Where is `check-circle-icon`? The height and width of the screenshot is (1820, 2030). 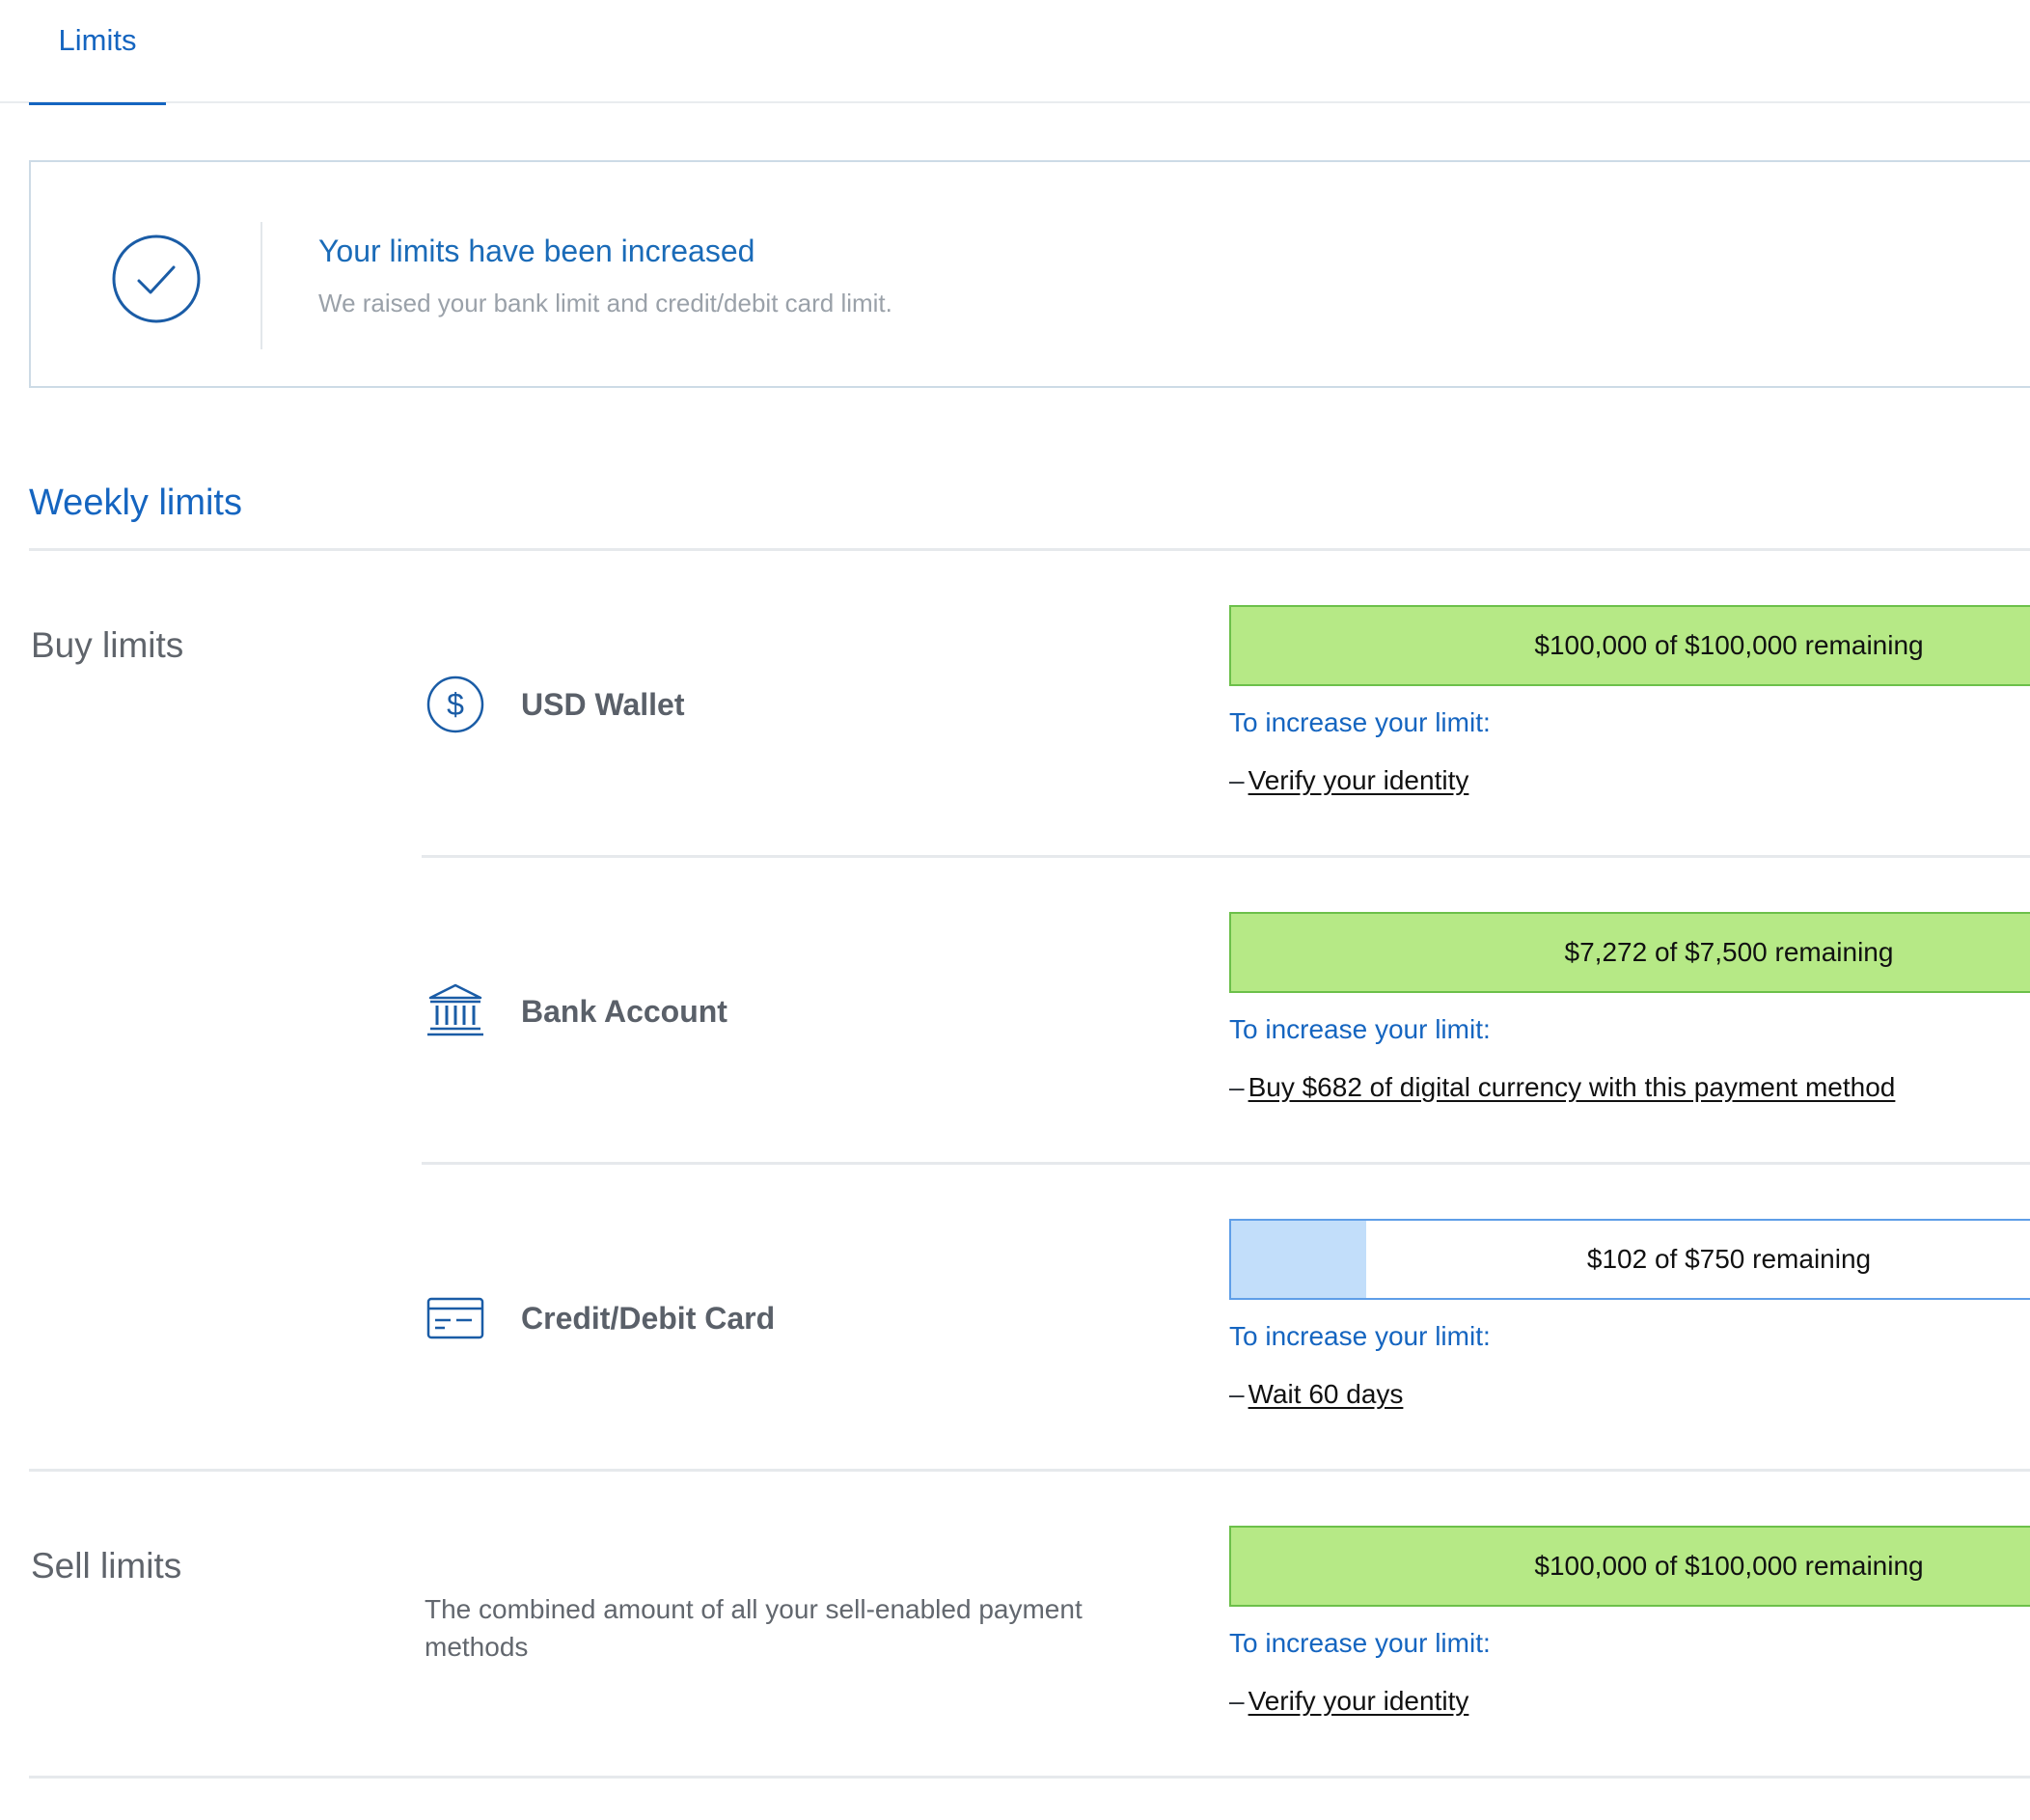
check-circle-icon is located at coordinates (156, 278).